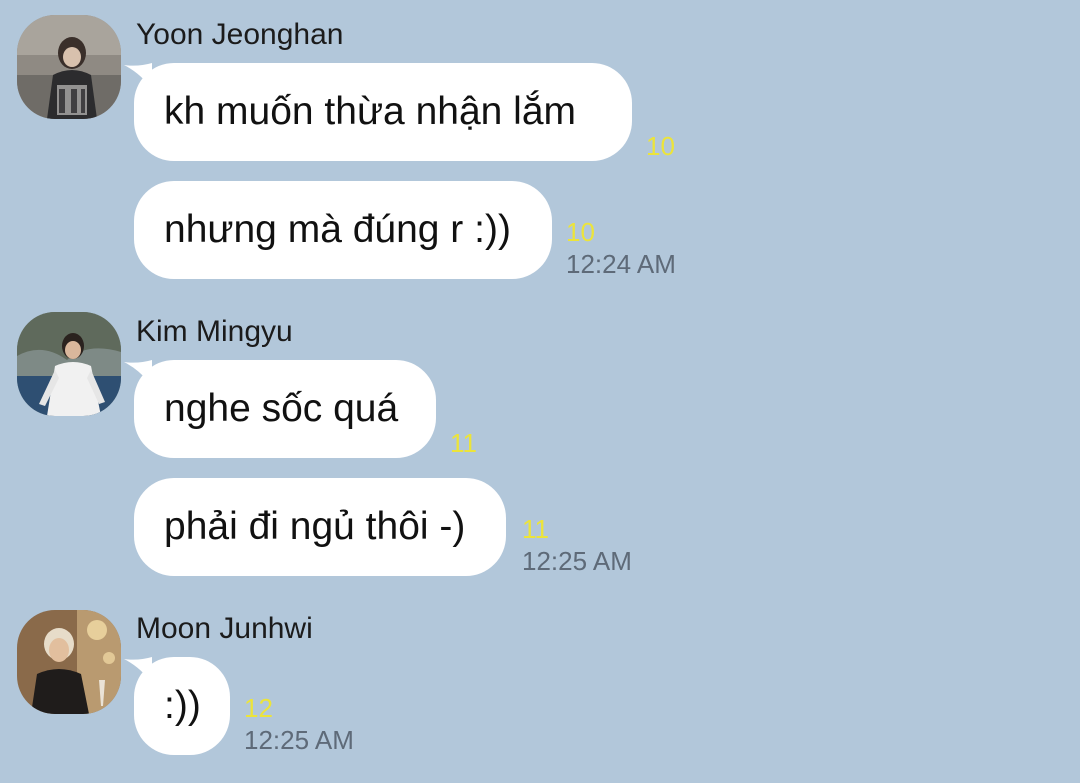  I want to click on sender-name: Kim Mingyu, so click(214, 332).